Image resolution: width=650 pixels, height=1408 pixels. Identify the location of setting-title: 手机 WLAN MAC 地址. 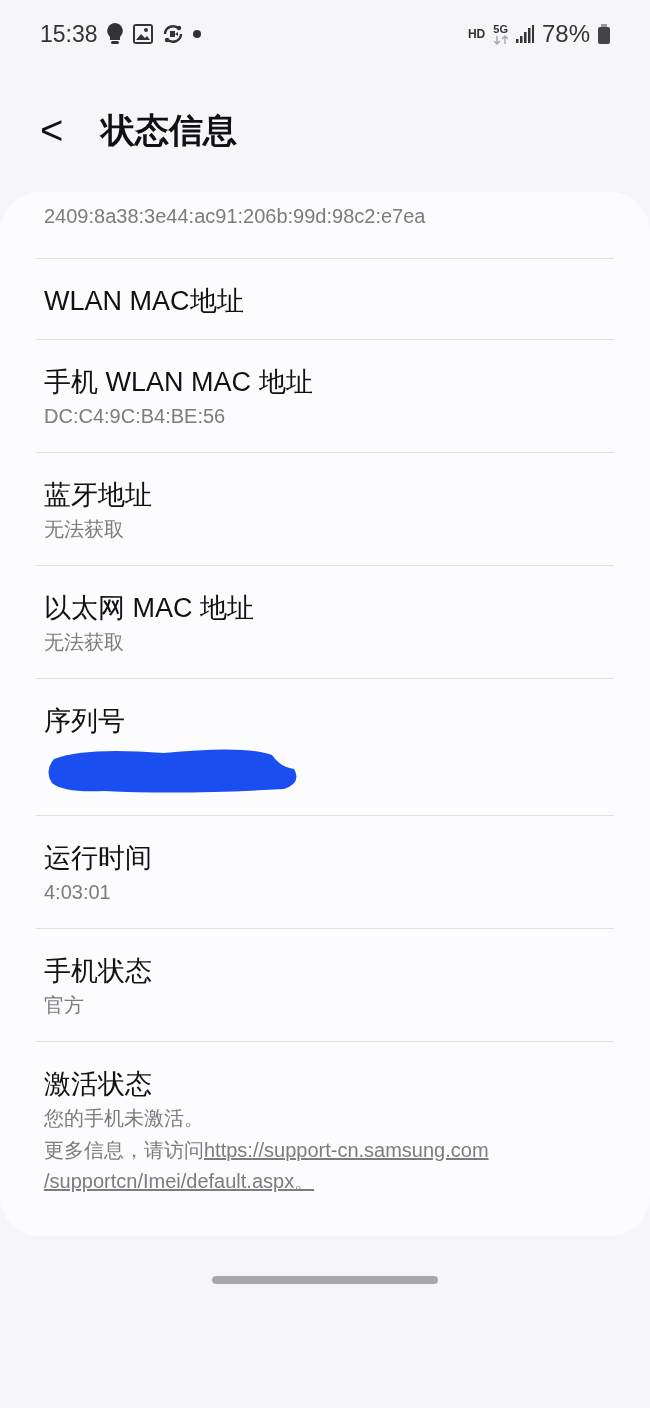
(178, 382).